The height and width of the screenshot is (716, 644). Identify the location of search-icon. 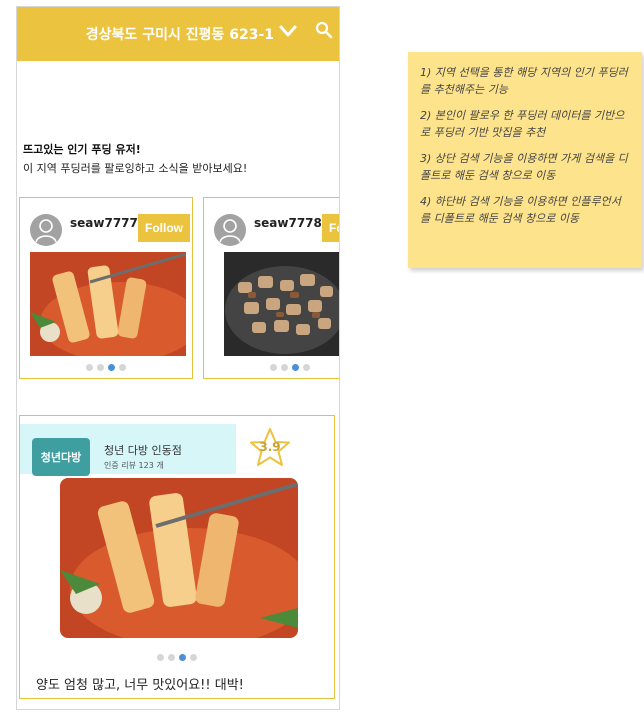
(324, 30).